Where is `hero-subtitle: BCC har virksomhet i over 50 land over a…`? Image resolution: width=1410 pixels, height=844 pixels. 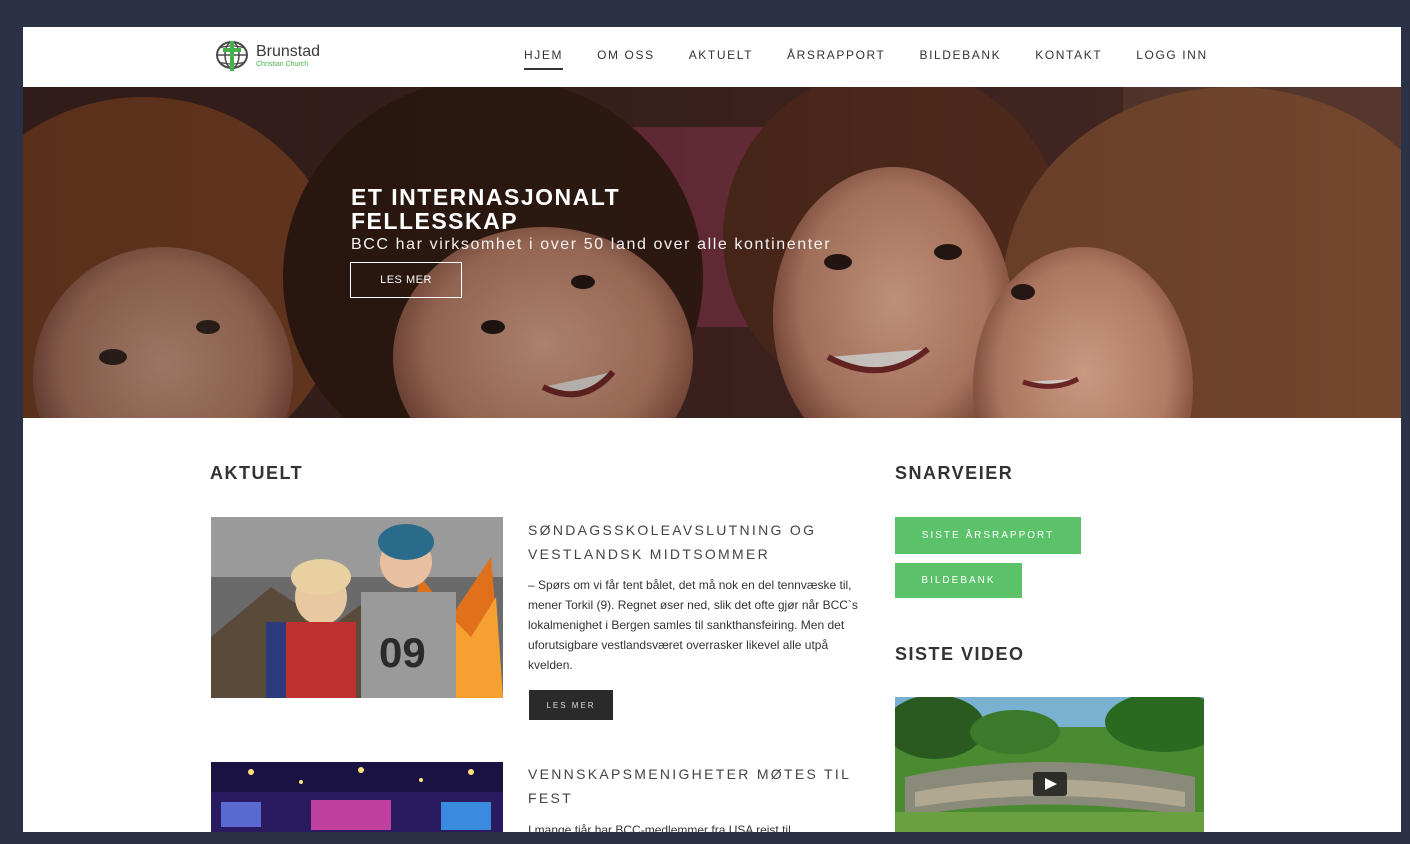
hero-subtitle: BCC har virksomhet i over 50 land over a… is located at coordinates (591, 244).